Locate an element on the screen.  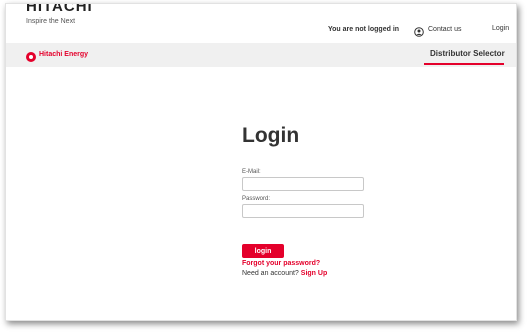
page-title: Login is located at coordinates (271, 135).